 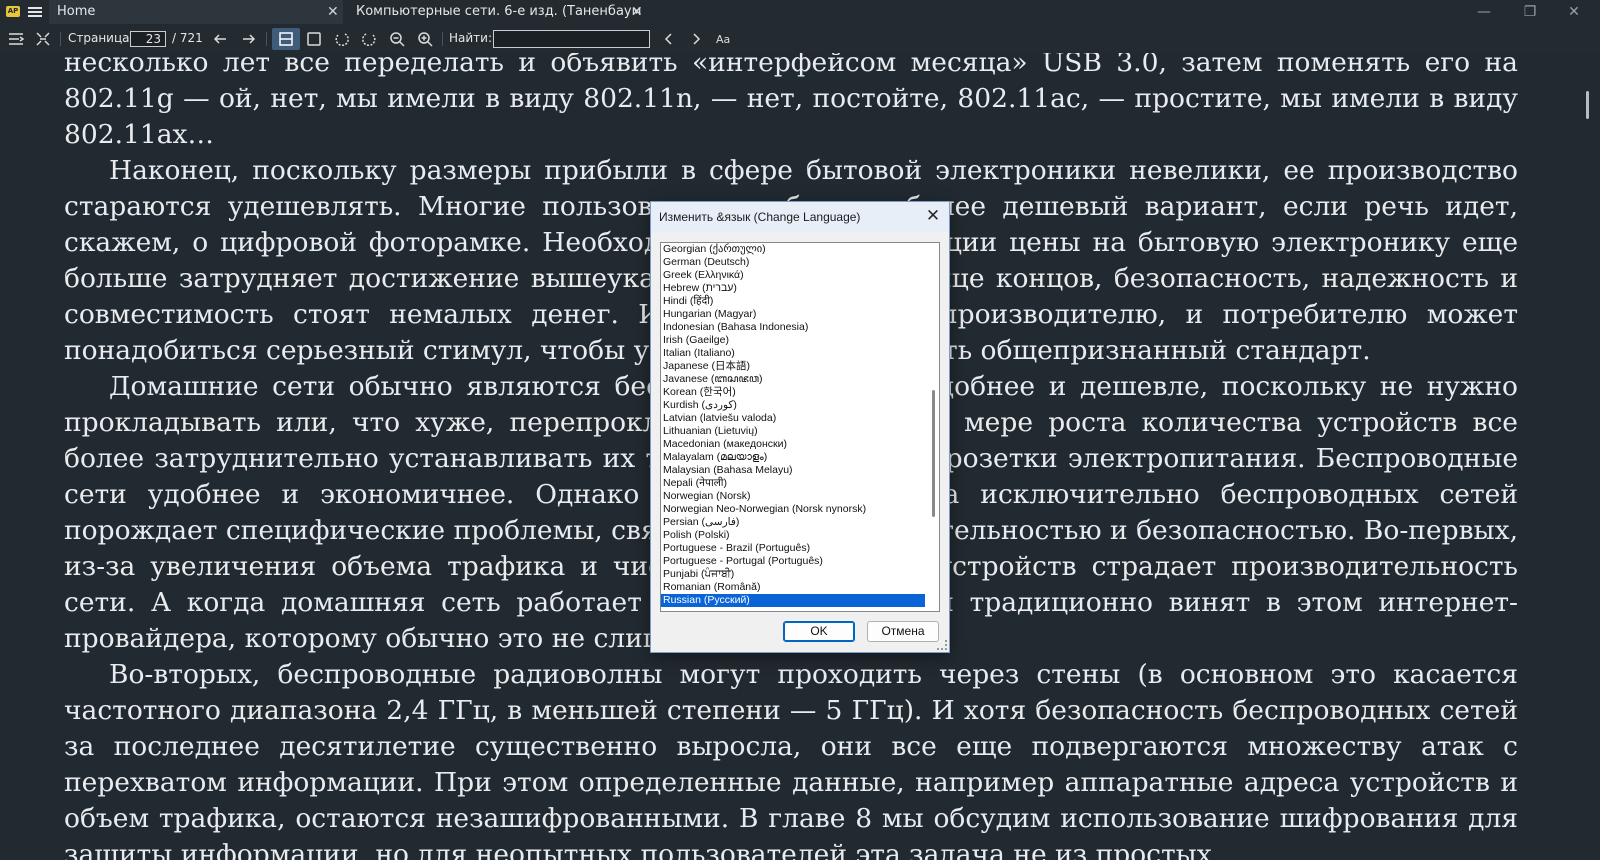 What do you see at coordinates (249, 39) in the screenshot?
I see `next-page-icon` at bounding box center [249, 39].